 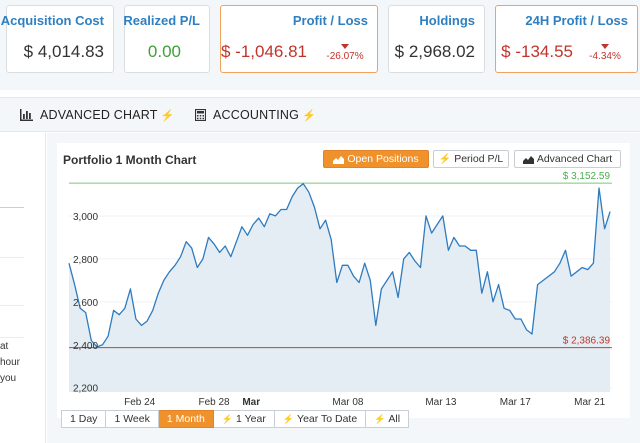 I want to click on holdings-card: Holdings $ 2,968.02, so click(x=436, y=39).